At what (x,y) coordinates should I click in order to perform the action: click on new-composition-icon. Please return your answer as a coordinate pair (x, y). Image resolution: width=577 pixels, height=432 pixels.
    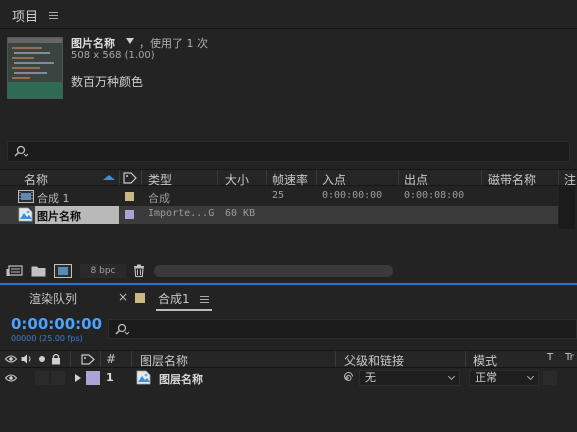
    Looking at the image, I should click on (63, 271).